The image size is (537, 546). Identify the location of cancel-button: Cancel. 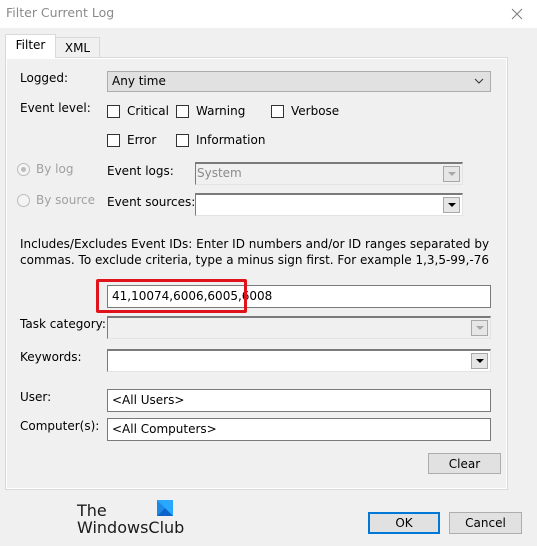
(485, 523).